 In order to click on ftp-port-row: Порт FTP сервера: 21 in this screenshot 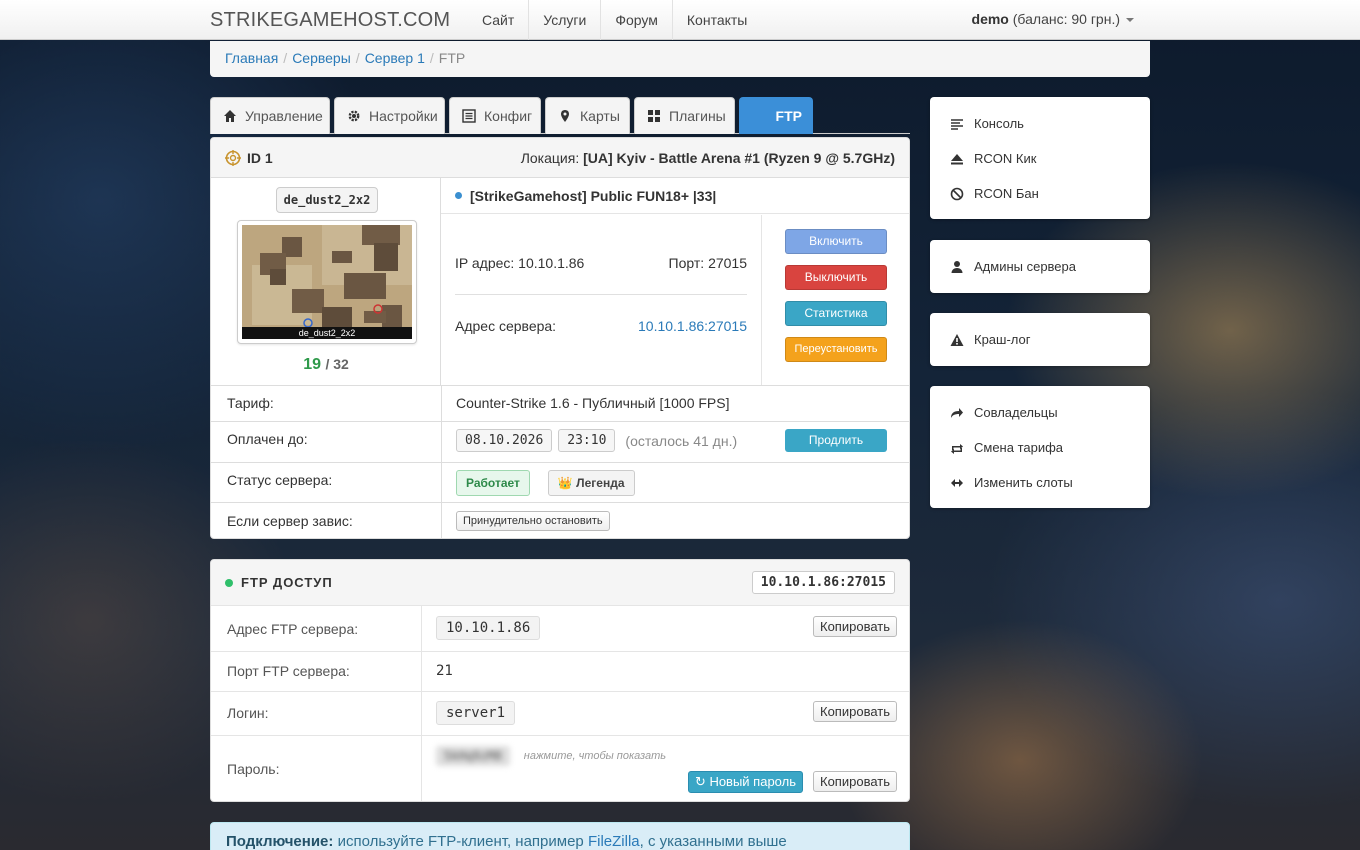, I will do `click(560, 671)`.